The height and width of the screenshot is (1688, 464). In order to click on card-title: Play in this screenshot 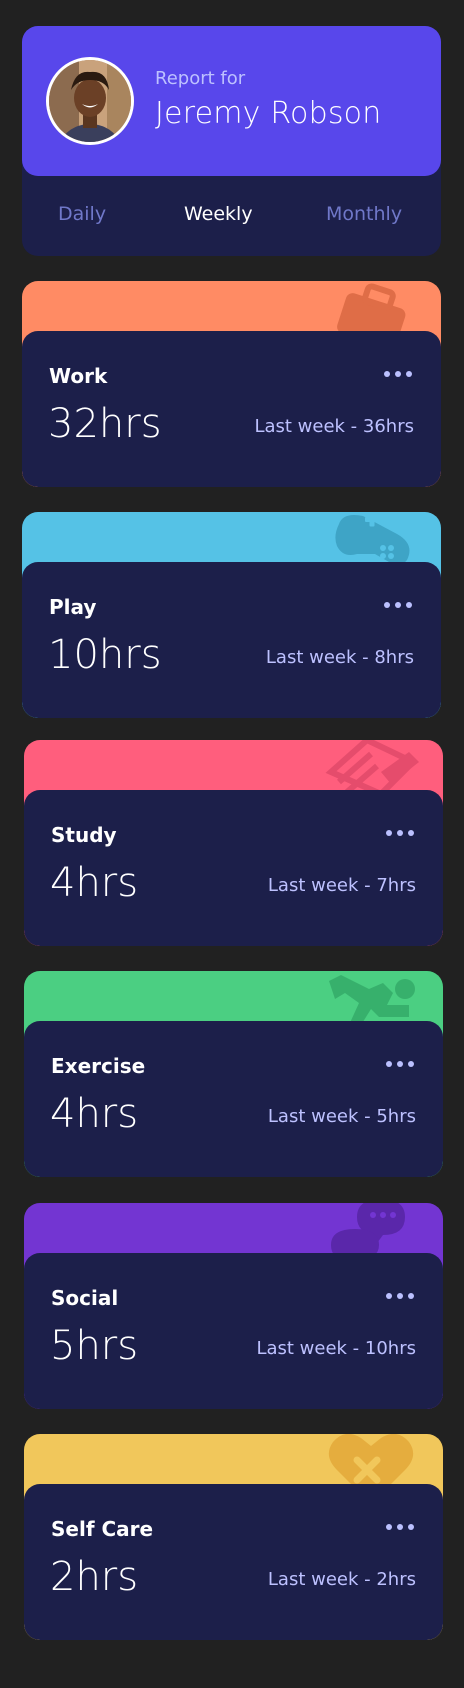, I will do `click(73, 607)`.